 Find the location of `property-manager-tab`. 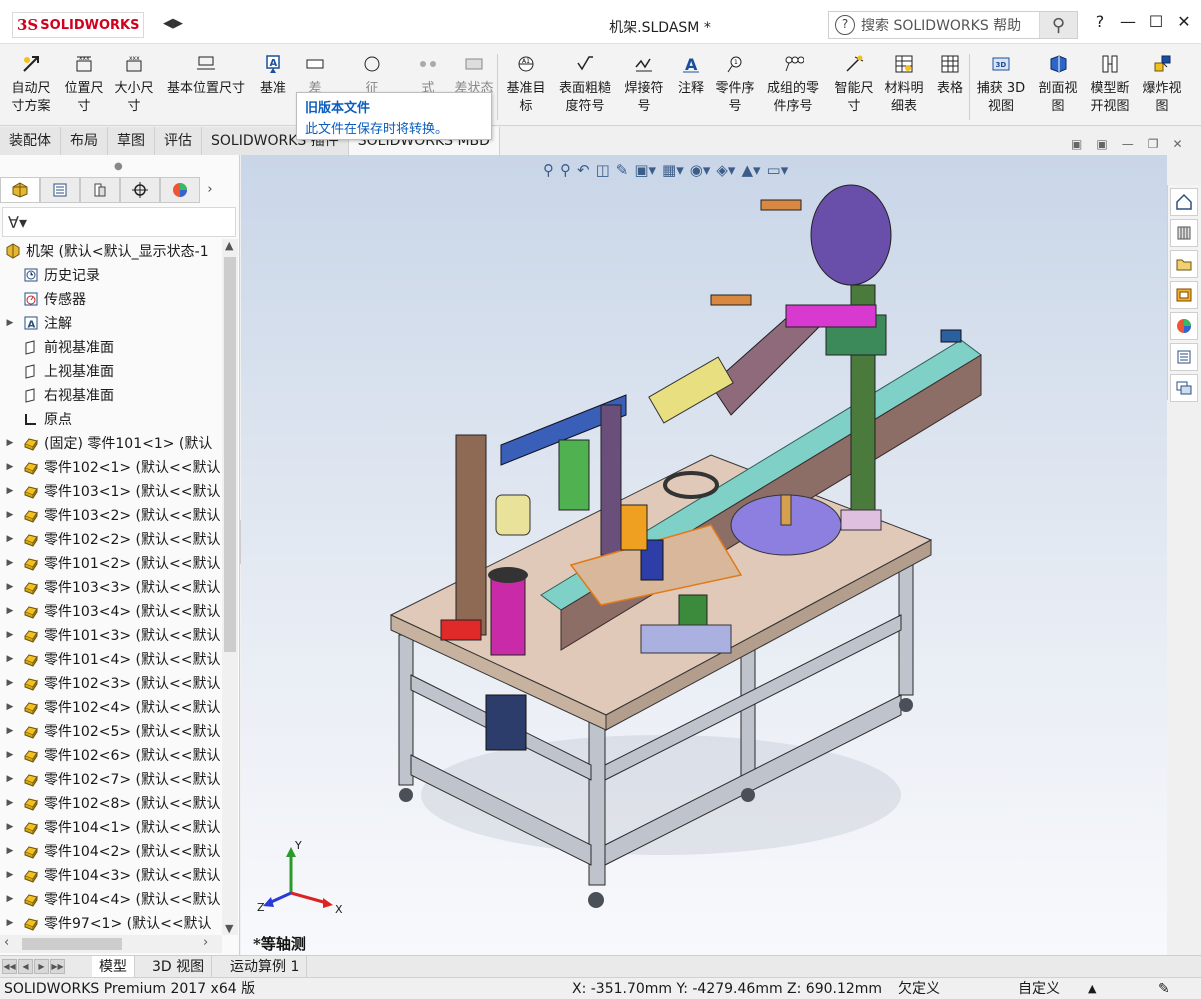

property-manager-tab is located at coordinates (60, 190).